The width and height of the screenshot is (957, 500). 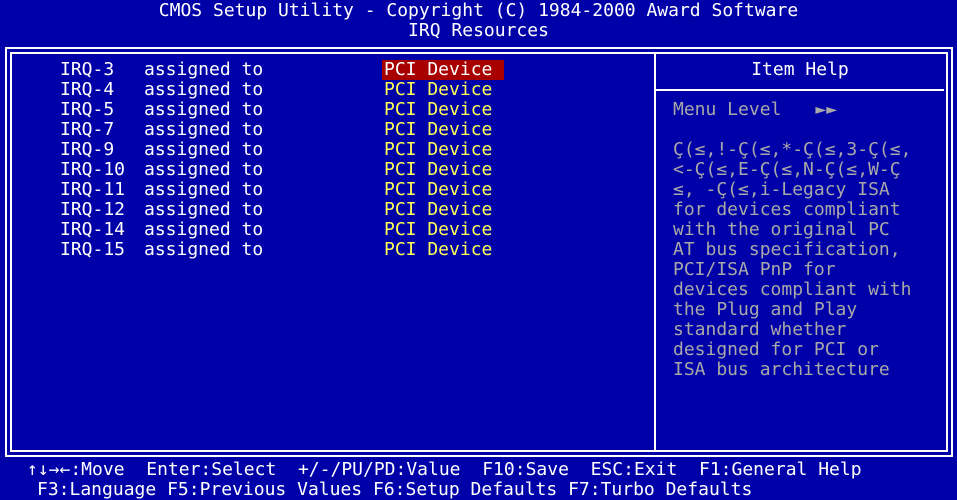 I want to click on help-line: AT bus specification,, so click(x=787, y=249).